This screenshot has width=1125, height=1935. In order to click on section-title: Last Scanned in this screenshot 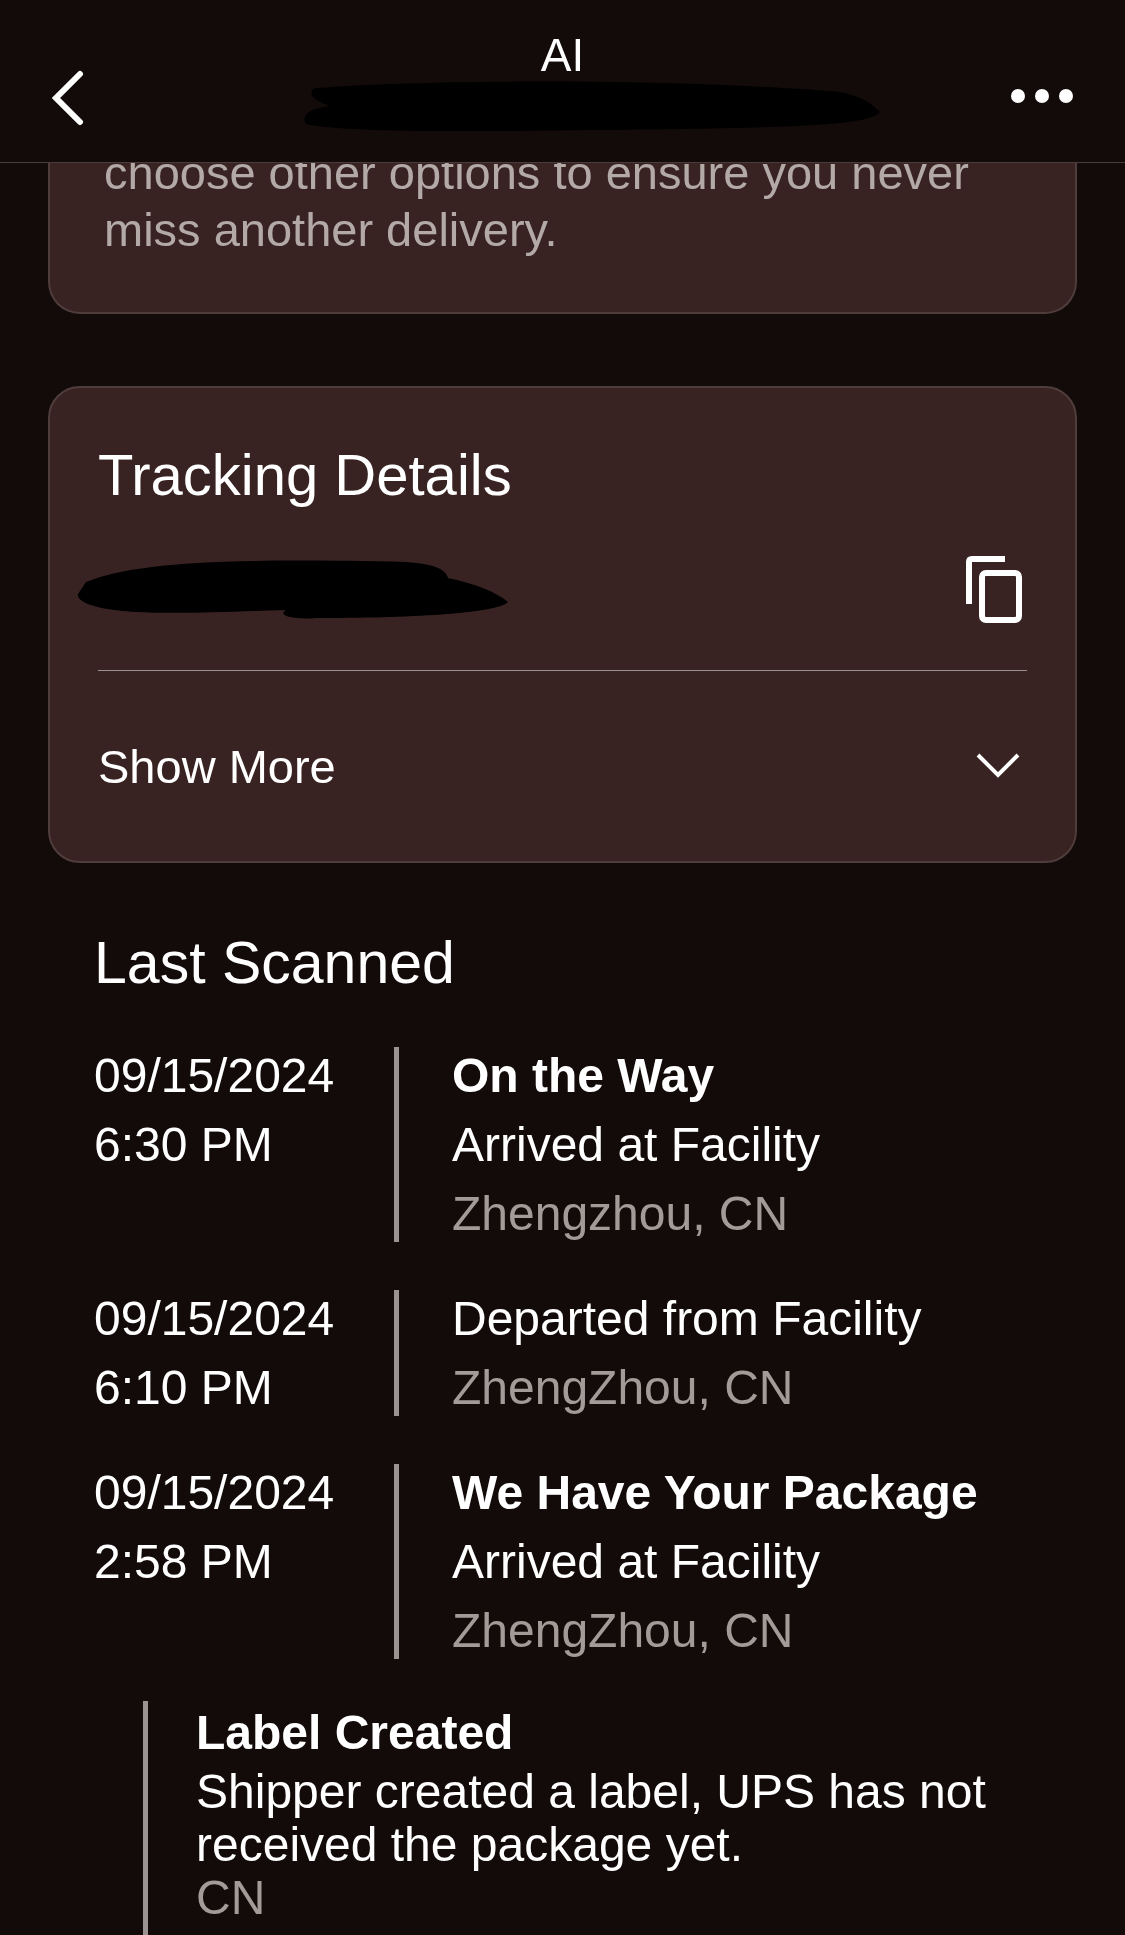, I will do `click(275, 963)`.